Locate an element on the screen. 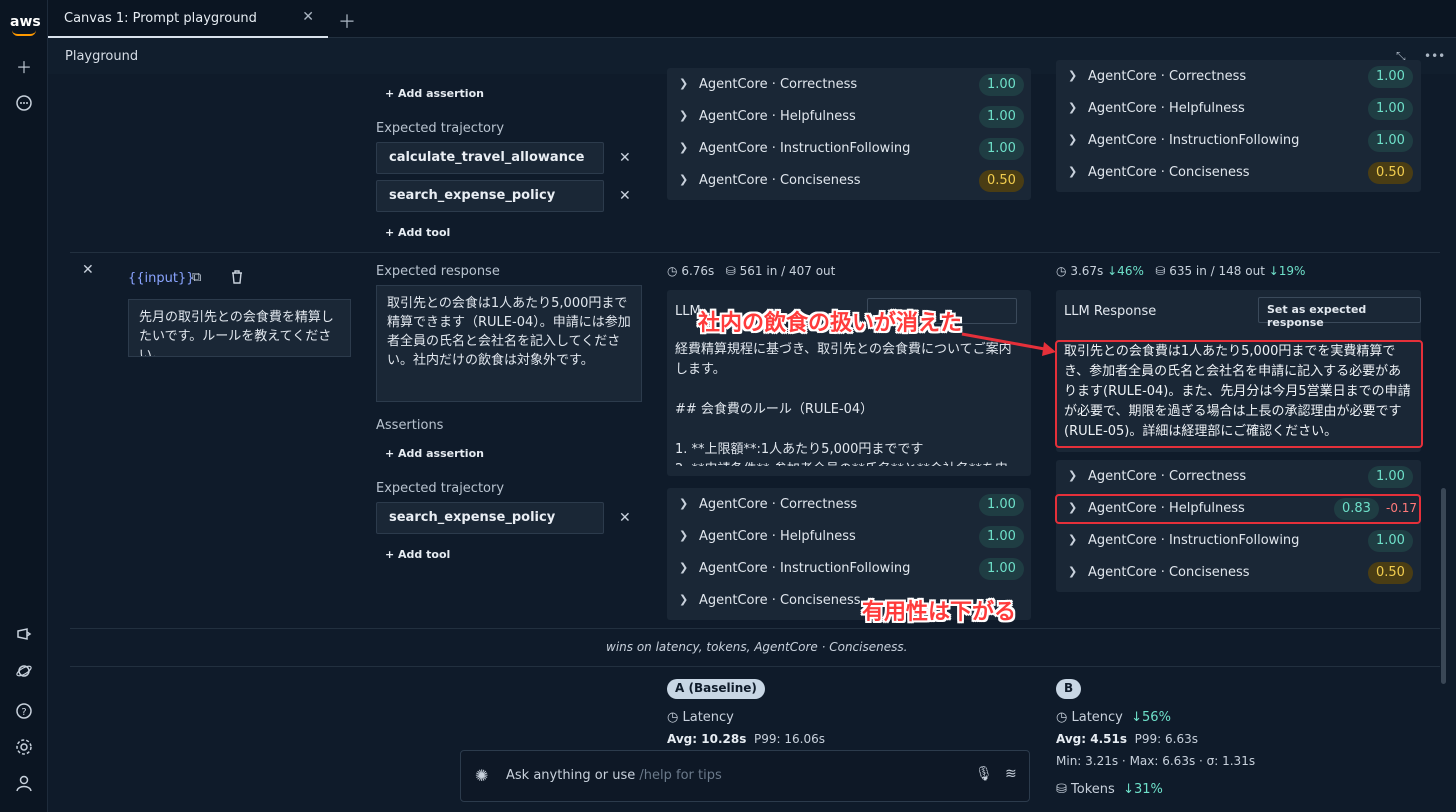  trajectory-tool-1: calculate_travel_allowance is located at coordinates (490, 158).